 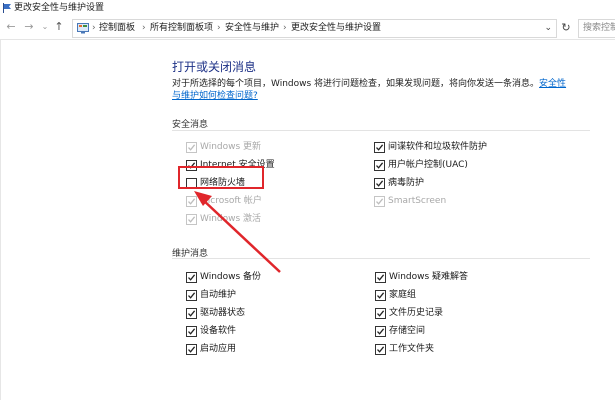 I want to click on checkbox-label: SmartScreen, so click(x=417, y=201).